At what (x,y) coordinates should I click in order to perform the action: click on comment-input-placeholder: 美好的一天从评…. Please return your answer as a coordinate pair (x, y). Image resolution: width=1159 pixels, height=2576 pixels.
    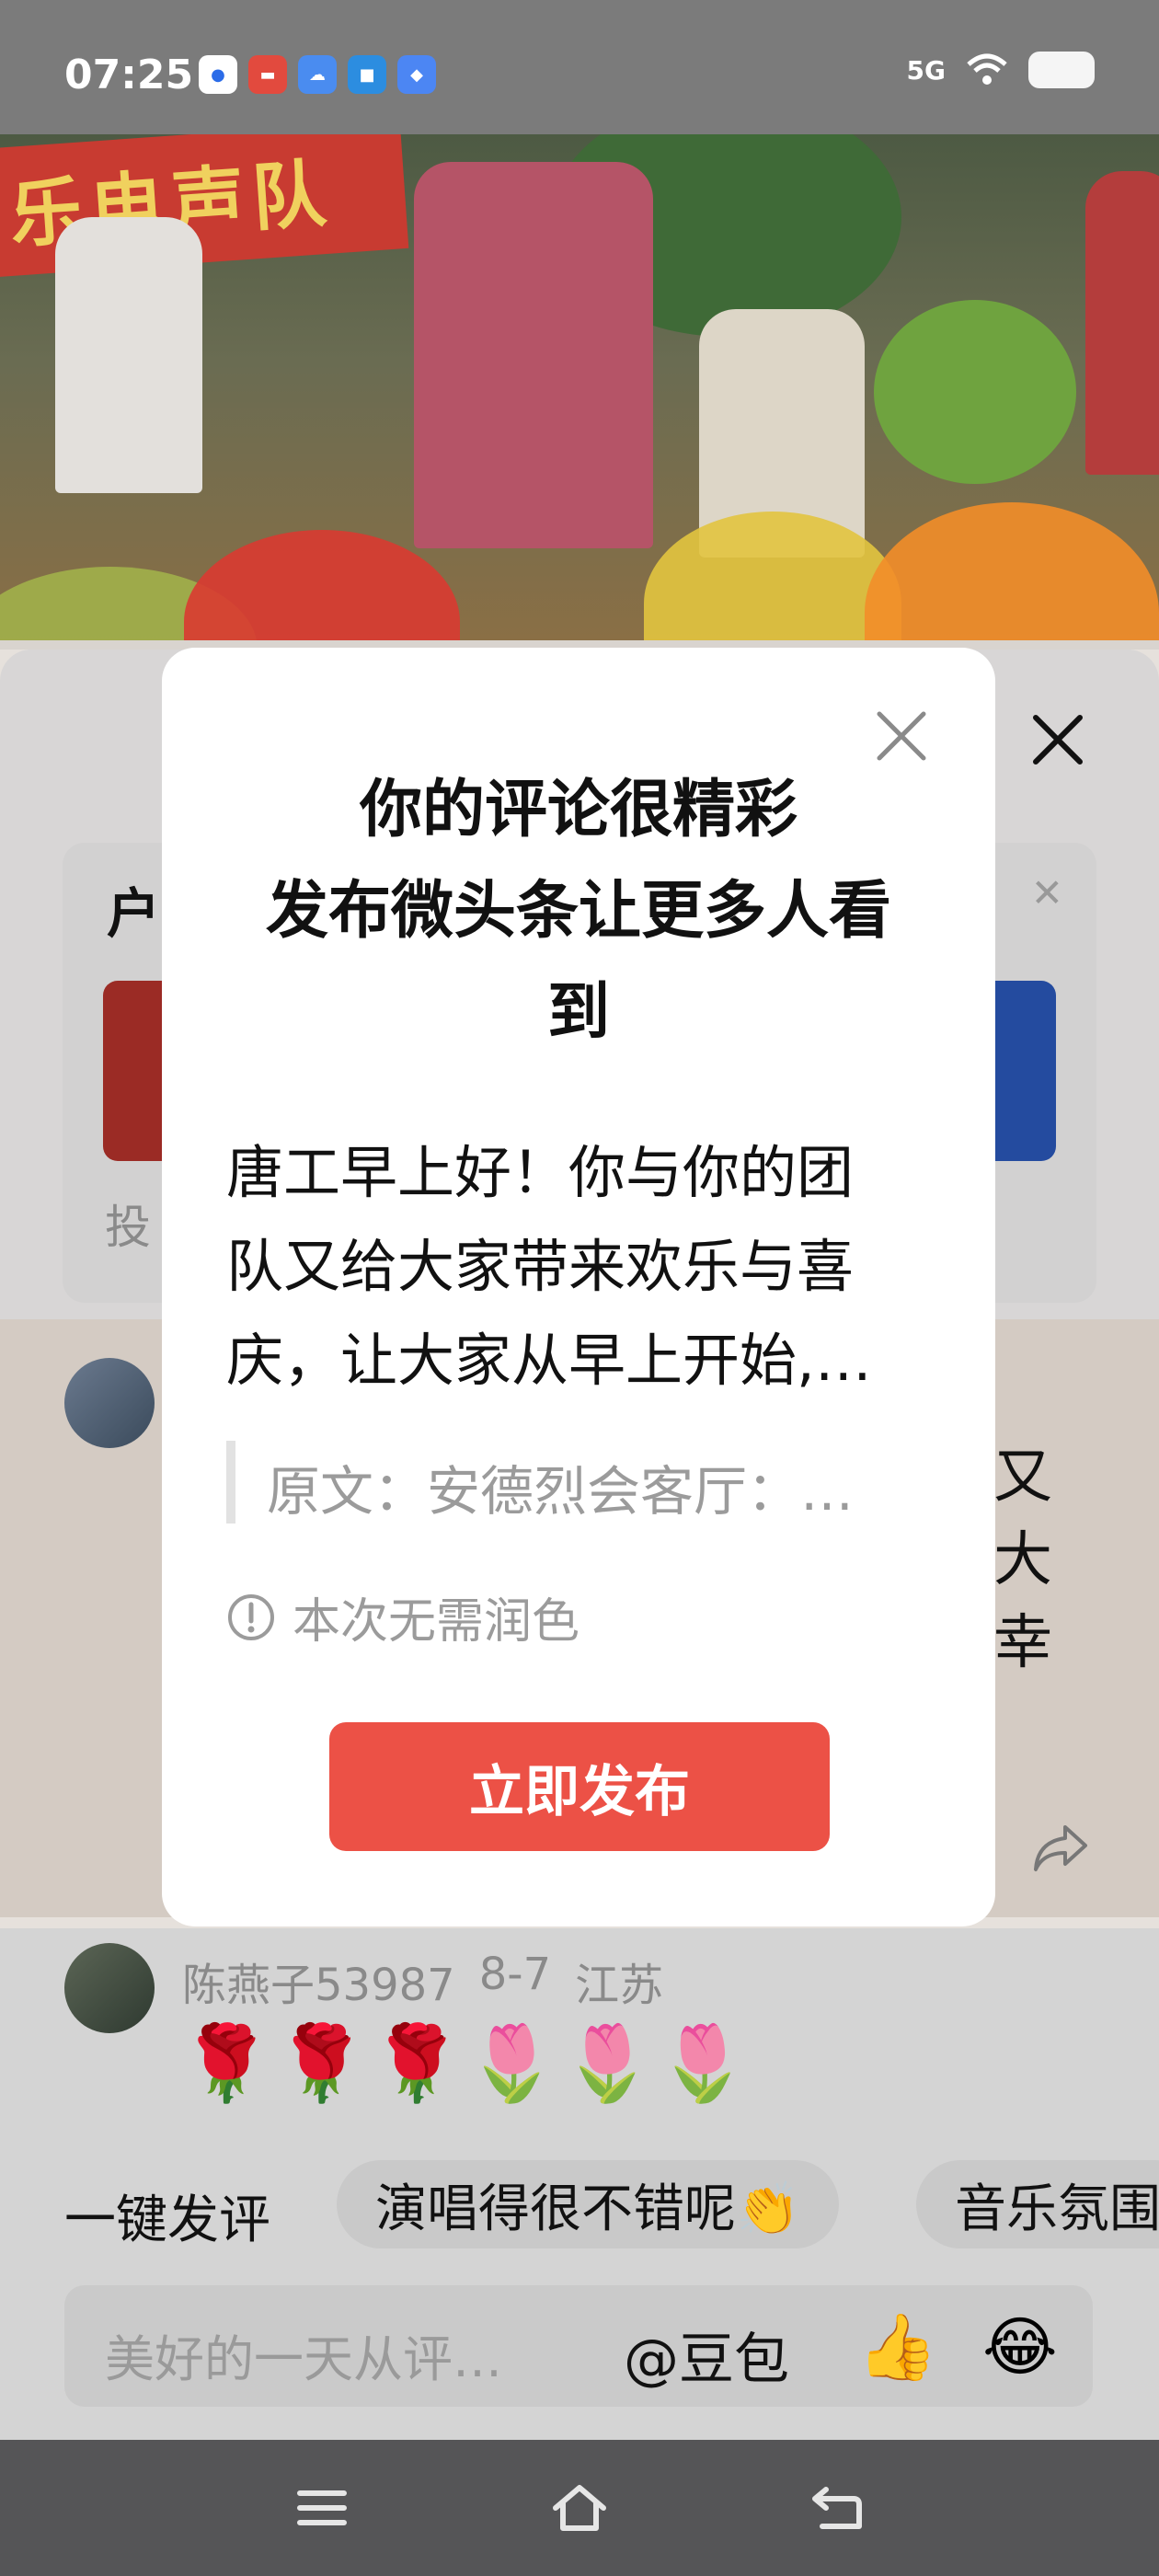
    Looking at the image, I should click on (303, 2359).